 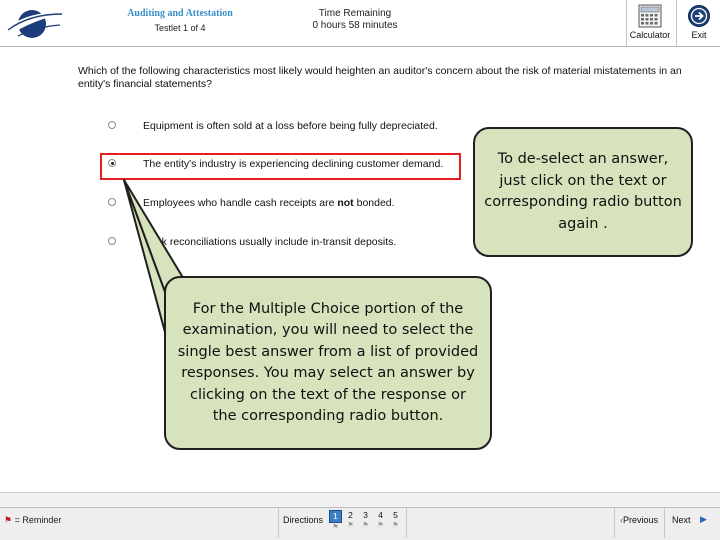 What do you see at coordinates (156, 258) in the screenshot?
I see `callout-pointer` at bounding box center [156, 258].